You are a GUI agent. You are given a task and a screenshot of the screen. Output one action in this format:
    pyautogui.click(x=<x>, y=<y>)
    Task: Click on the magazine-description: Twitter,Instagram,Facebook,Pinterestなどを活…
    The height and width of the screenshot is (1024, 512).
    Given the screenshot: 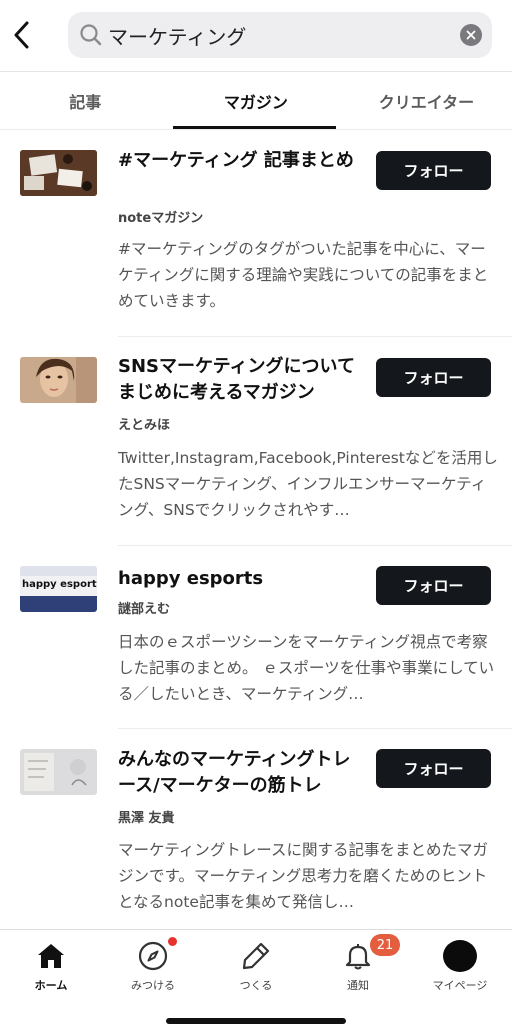 What is the action you would take?
    pyautogui.click(x=308, y=484)
    